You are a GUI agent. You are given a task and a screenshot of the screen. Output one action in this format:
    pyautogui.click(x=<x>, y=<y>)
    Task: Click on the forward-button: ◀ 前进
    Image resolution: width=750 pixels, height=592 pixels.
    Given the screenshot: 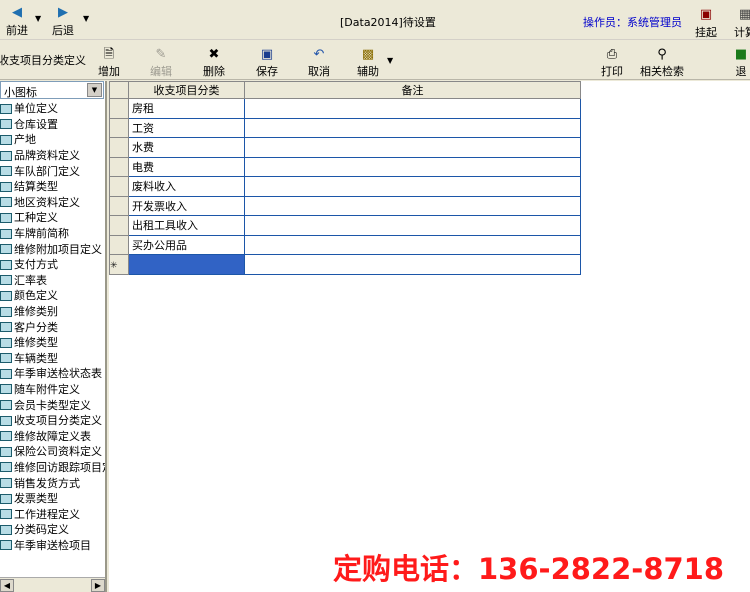 What is the action you would take?
    pyautogui.click(x=17, y=21)
    